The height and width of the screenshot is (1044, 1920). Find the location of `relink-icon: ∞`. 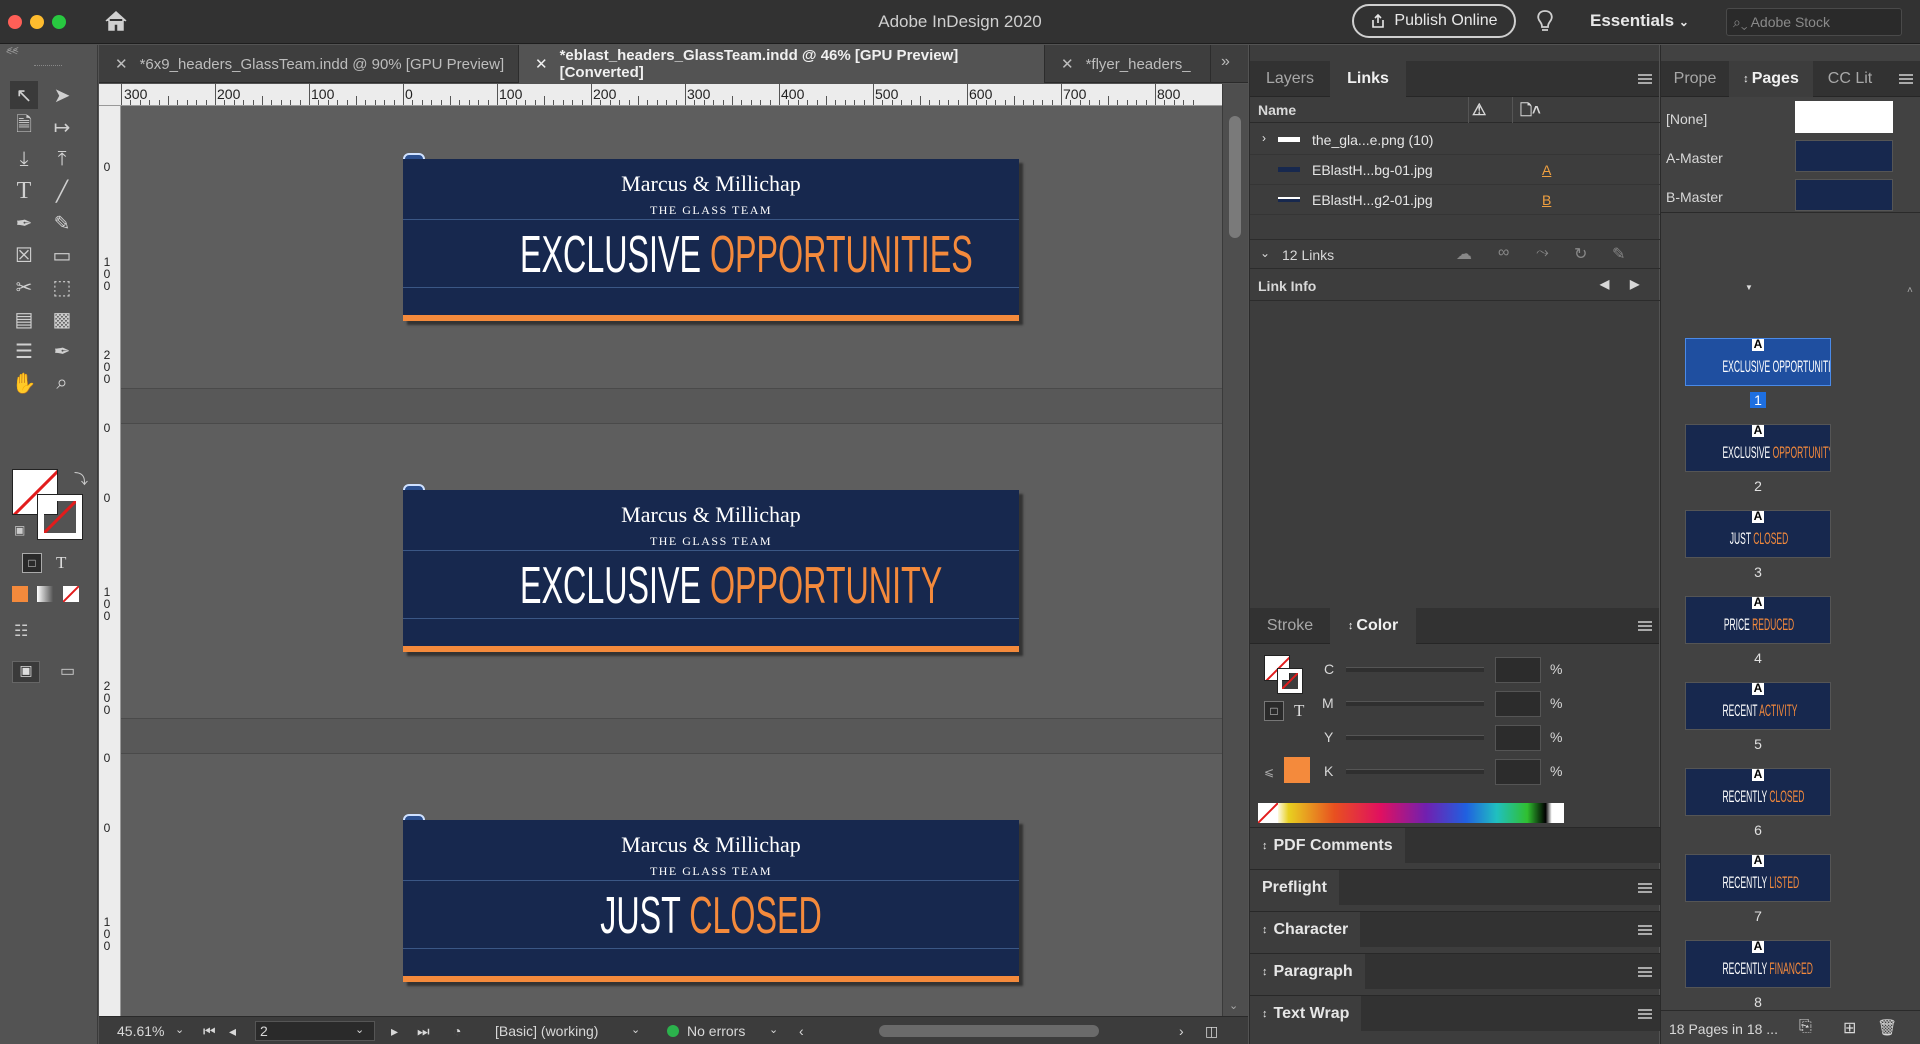

relink-icon: ∞ is located at coordinates (1503, 253).